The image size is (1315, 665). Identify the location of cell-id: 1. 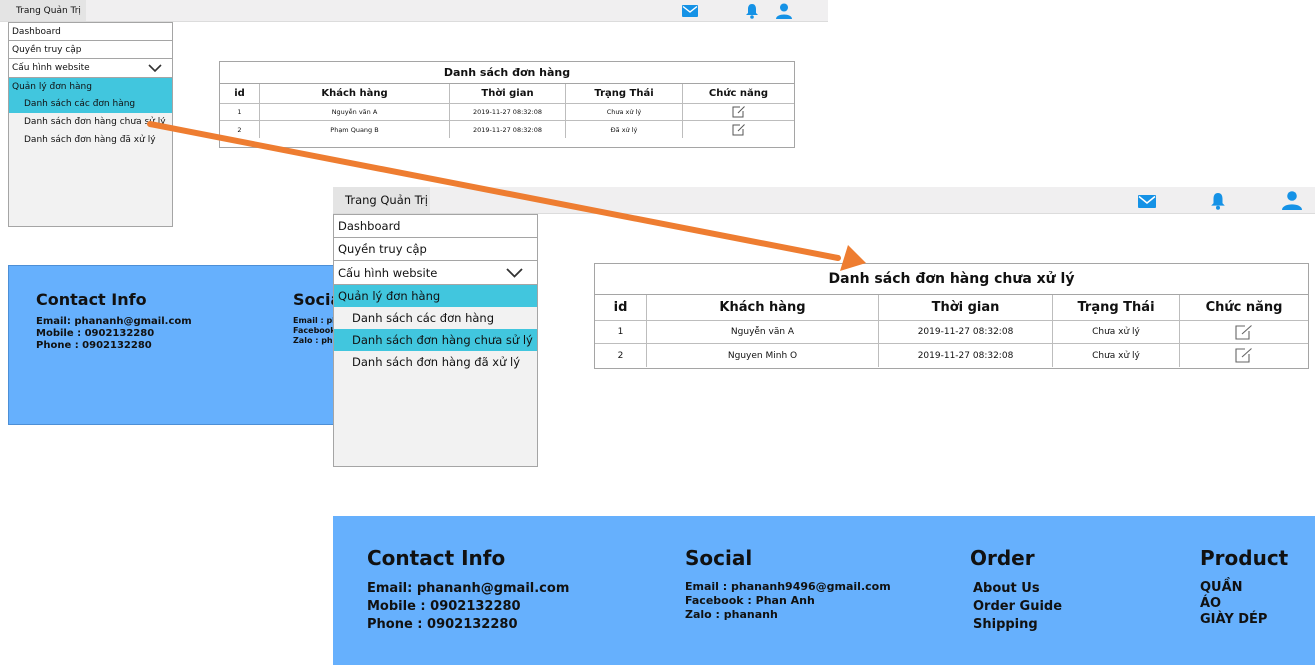
(621, 332).